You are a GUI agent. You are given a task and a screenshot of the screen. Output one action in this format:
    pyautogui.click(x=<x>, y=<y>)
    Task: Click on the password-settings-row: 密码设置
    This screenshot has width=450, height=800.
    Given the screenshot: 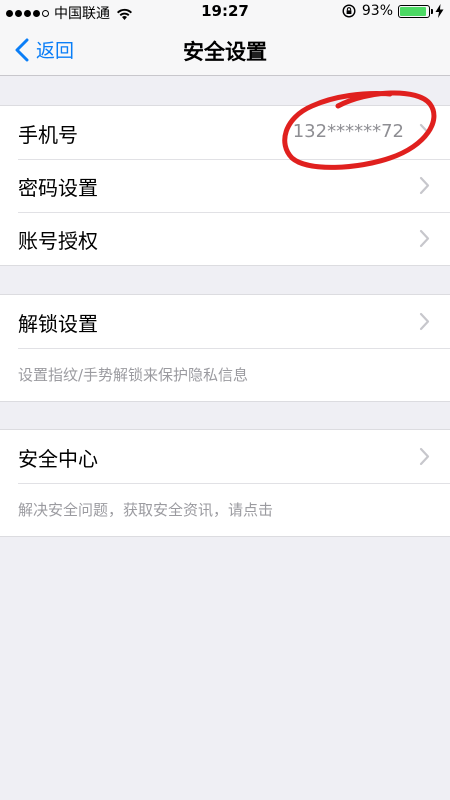 What is the action you would take?
    pyautogui.click(x=225, y=185)
    